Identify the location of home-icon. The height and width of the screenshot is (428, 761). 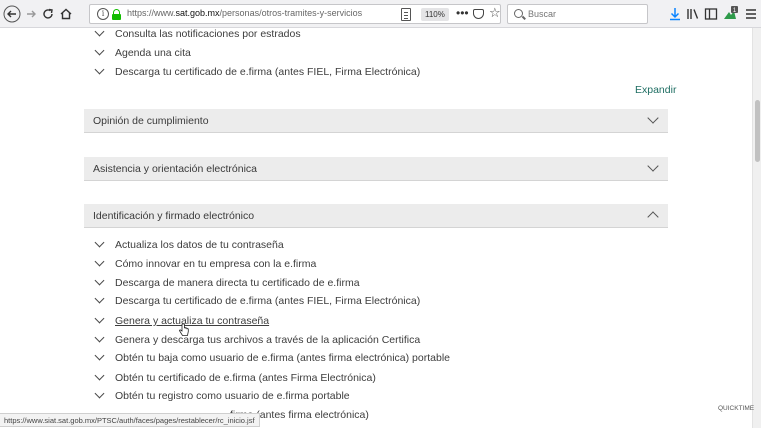
(66, 14).